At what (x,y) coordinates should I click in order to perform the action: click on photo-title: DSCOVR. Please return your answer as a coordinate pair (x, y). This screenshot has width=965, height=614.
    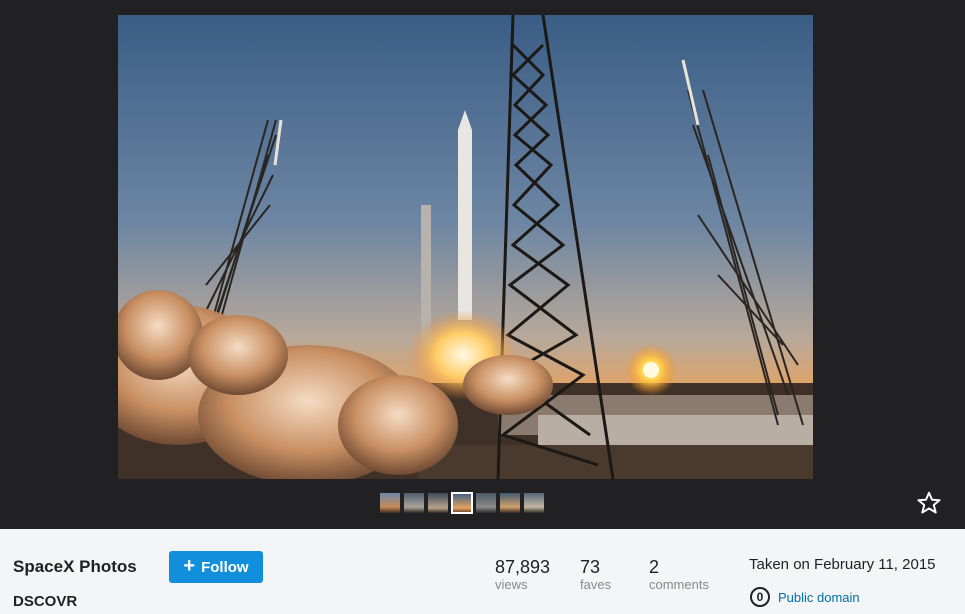
    Looking at the image, I should click on (45, 601).